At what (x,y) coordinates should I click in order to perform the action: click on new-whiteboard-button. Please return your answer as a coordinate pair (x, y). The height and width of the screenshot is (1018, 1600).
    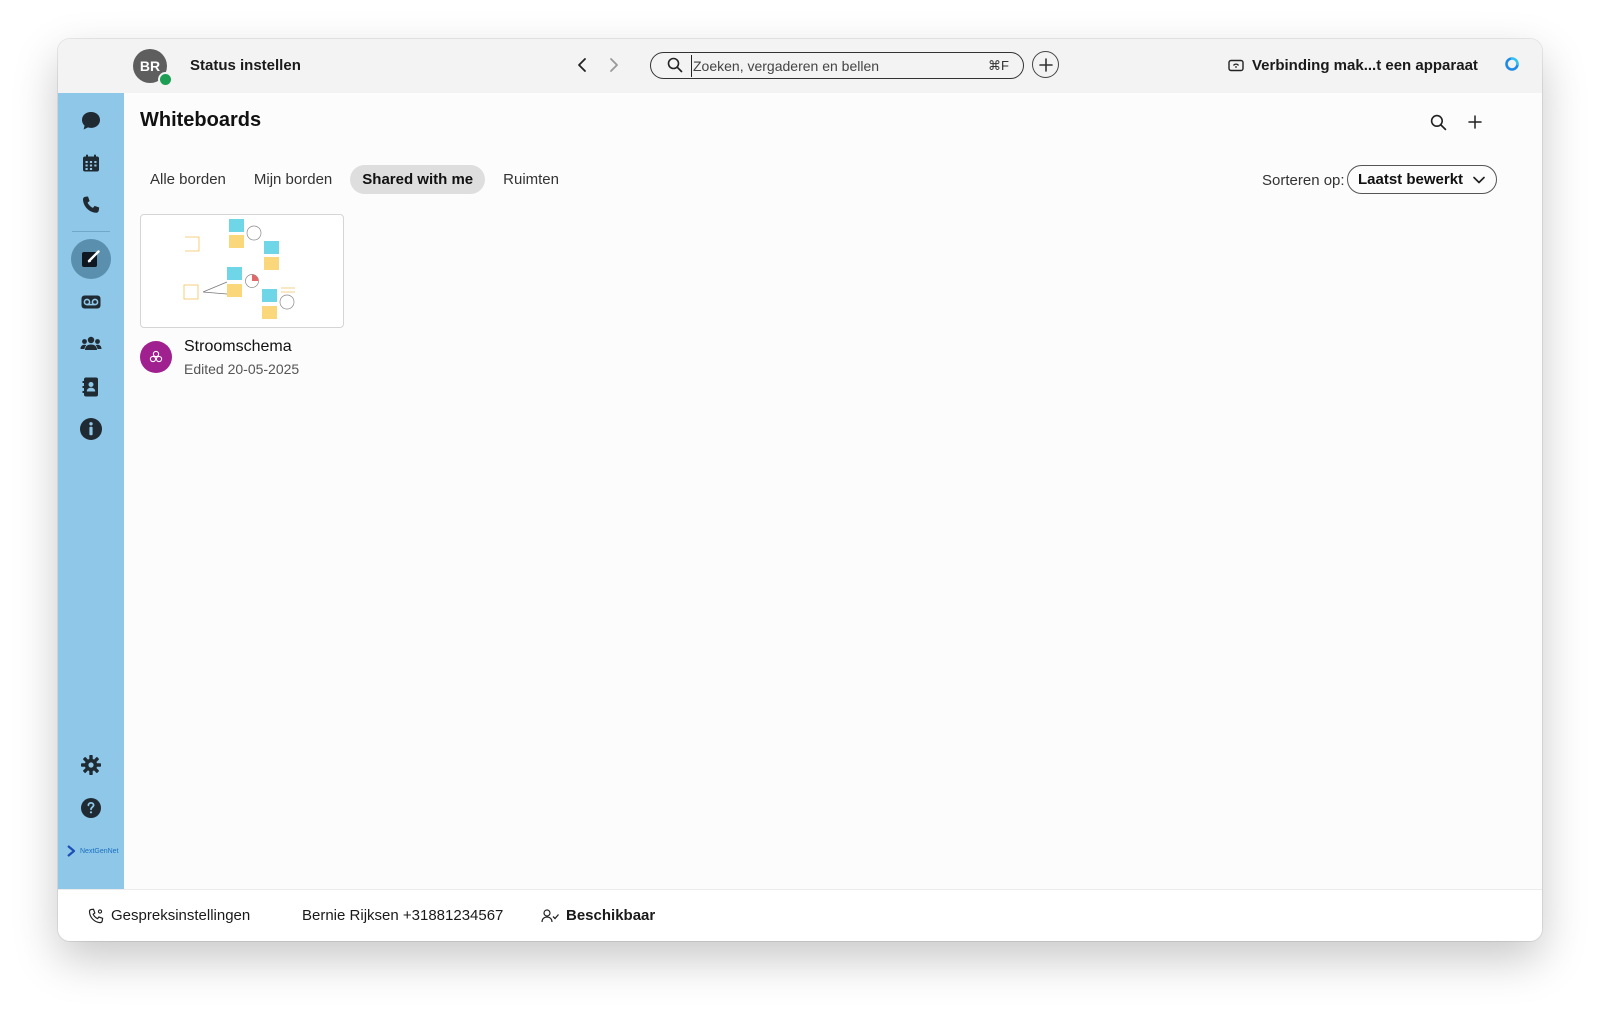
    Looking at the image, I should click on (1475, 122).